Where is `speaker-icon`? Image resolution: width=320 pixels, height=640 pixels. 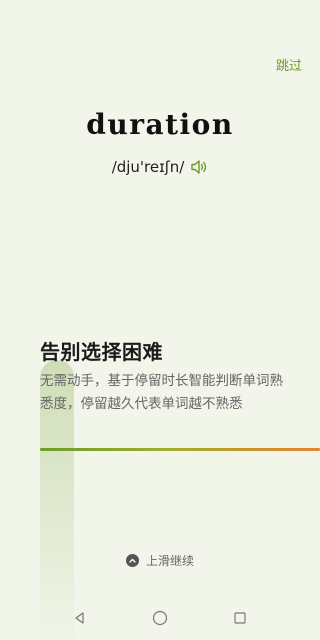 speaker-icon is located at coordinates (199, 167).